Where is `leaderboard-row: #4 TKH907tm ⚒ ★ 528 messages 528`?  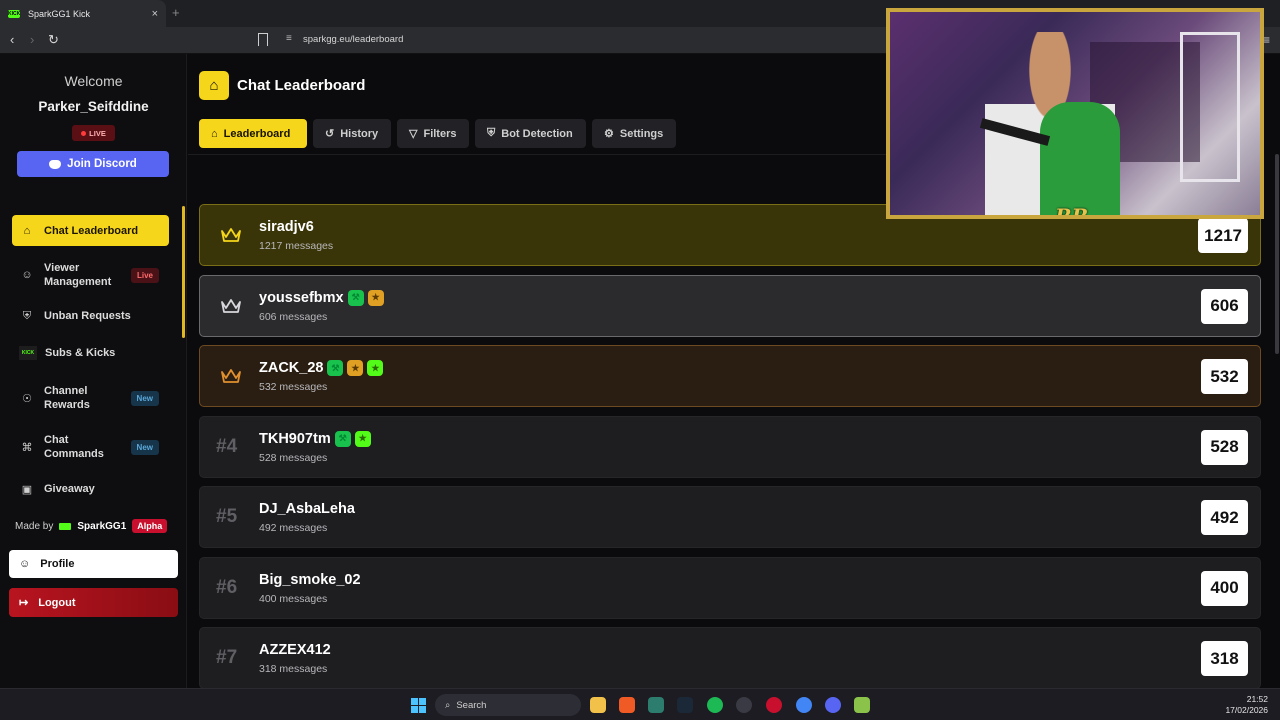
leaderboard-row: #4 TKH907tm ⚒ ★ 528 messages 528 is located at coordinates (730, 446).